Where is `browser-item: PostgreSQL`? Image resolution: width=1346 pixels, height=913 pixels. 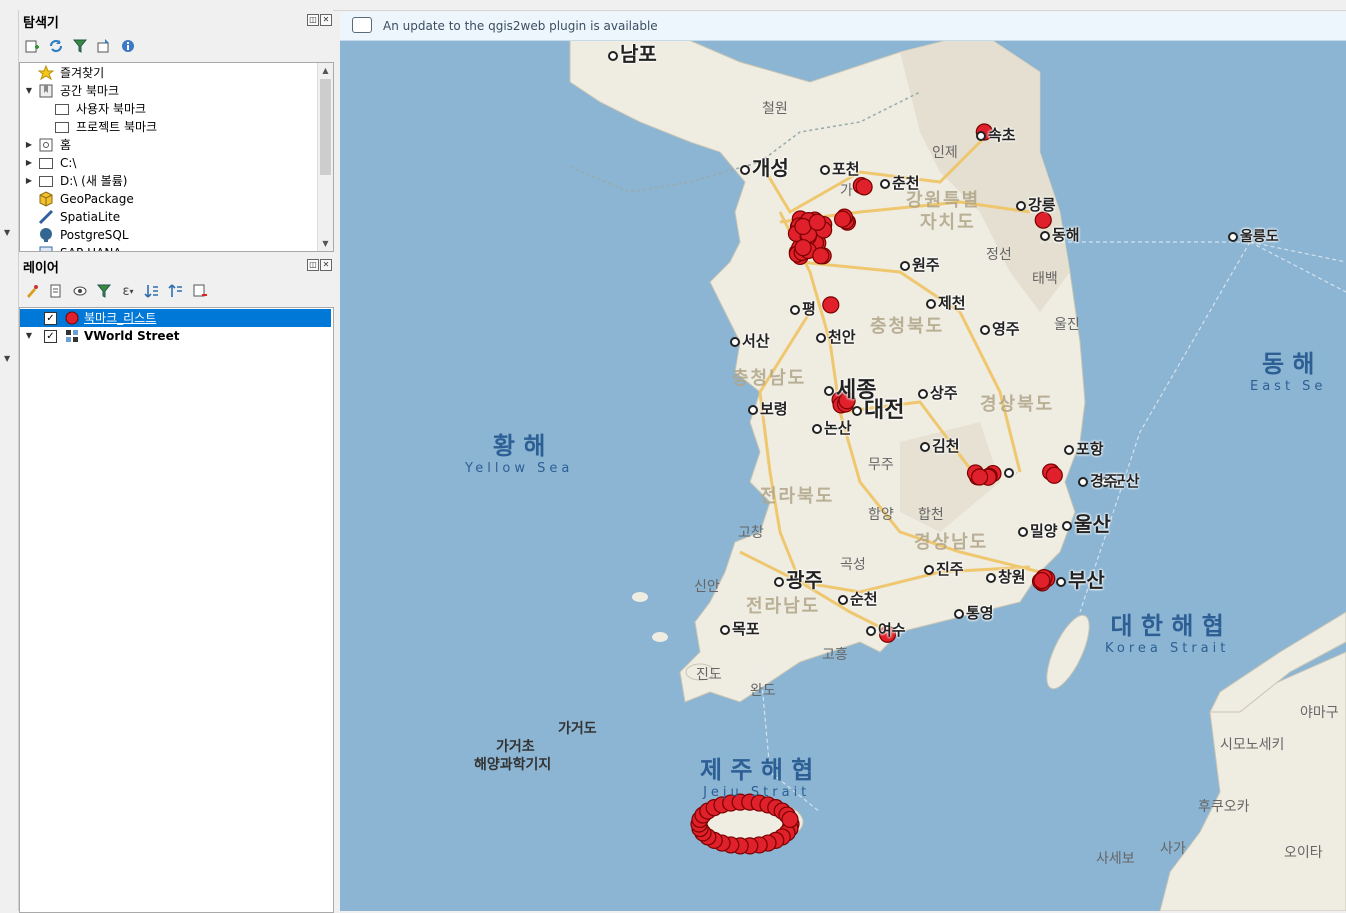
browser-item: PostgreSQL is located at coordinates (168, 235).